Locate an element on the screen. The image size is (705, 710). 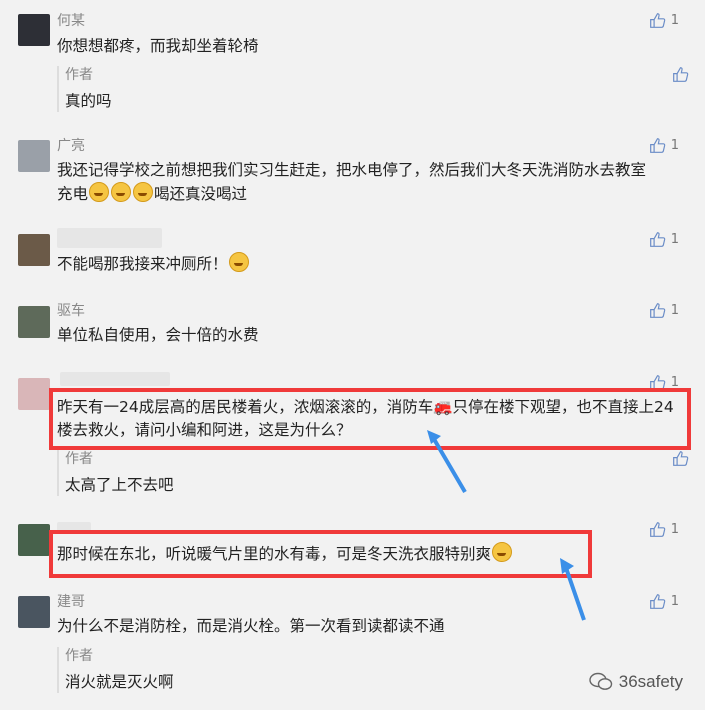
comment-text: 不能喝那我接来冲厕所！ is located at coordinates (357, 264).